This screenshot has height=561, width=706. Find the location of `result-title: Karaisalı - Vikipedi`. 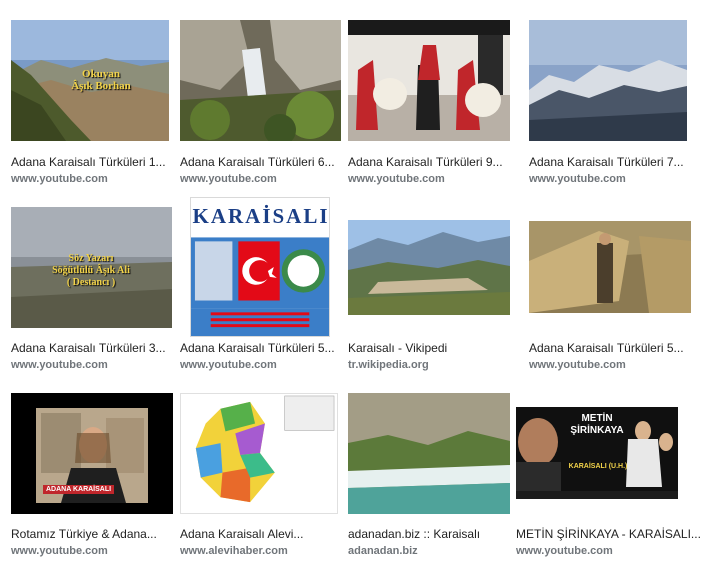

result-title: Karaisalı - Vikipedi is located at coordinates (437, 348).